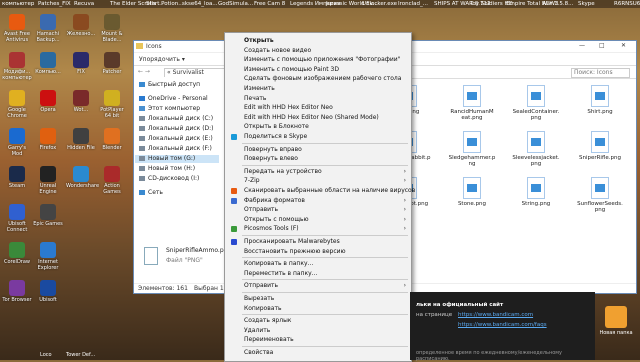 This screenshot has height=362, width=640. Describe the element at coordinates (48, 106) in the screenshot. I see `desktop-icon: Opera` at that location.